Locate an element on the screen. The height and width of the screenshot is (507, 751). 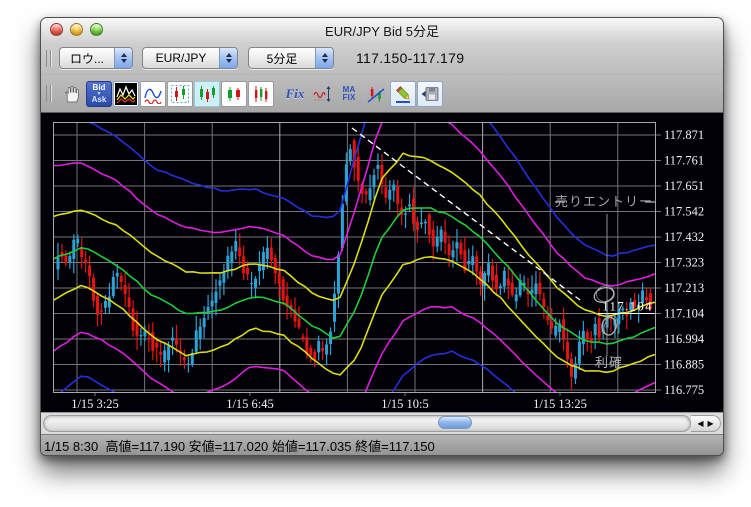
symbol-dropdown: EUR/JPY is located at coordinates (190, 58).